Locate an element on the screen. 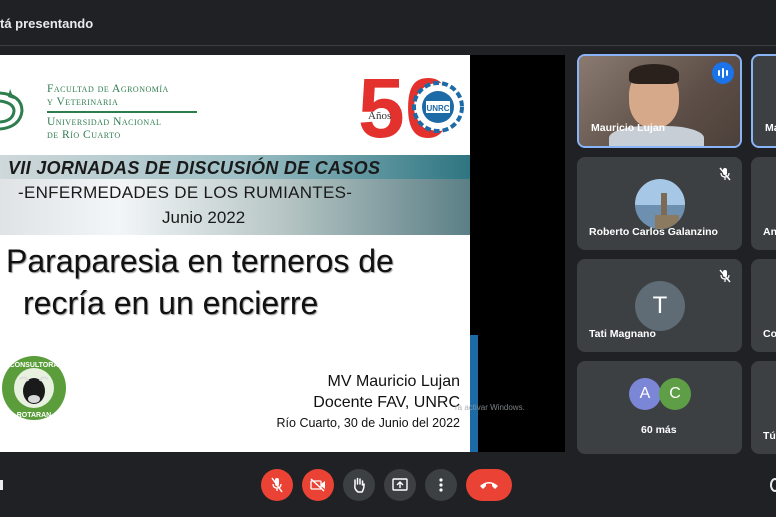 The height and width of the screenshot is (517, 776). participant-tile-roberto: Roberto Carlos Galanzino is located at coordinates (659, 203).